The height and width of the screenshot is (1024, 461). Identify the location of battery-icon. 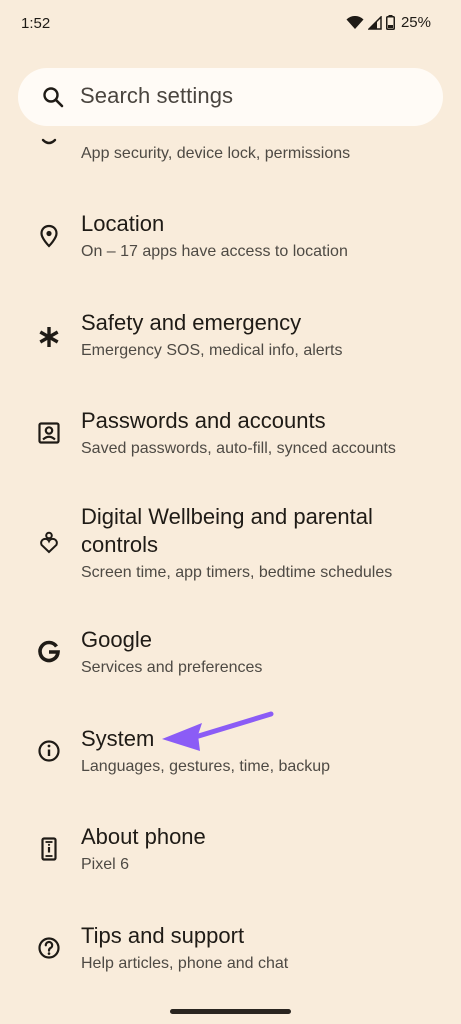
(390, 22).